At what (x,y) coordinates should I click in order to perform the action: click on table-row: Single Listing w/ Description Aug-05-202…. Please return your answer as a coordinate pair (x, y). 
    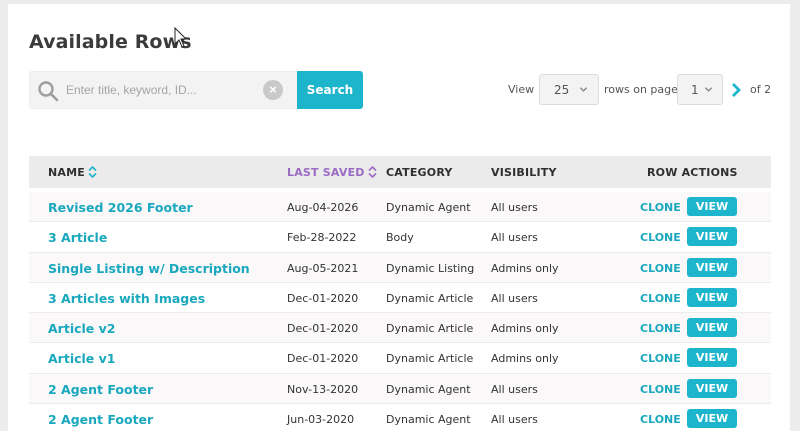
    Looking at the image, I should click on (400, 267).